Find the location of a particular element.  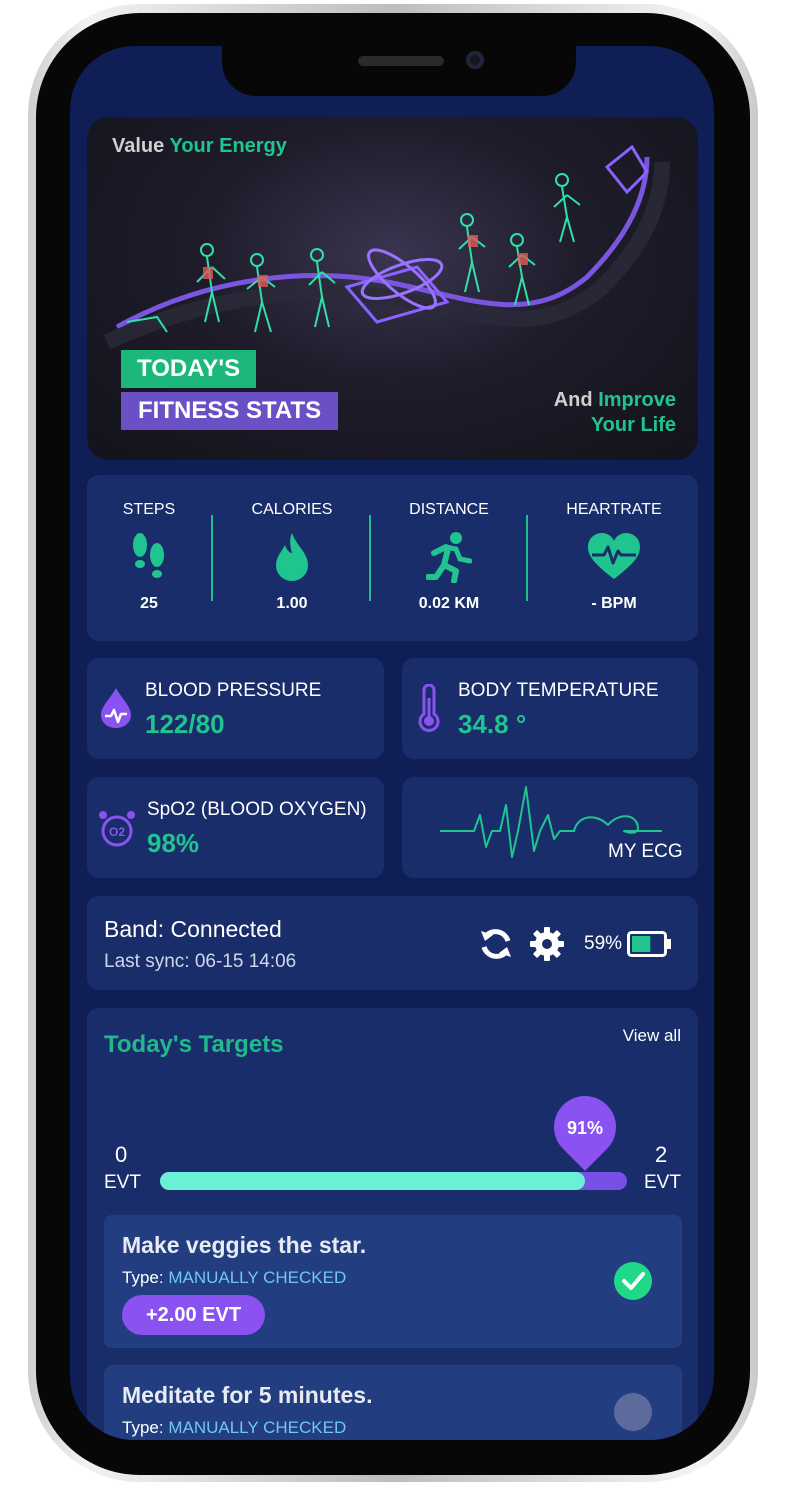

stat-calories: CALORIES 1.00 is located at coordinates (292, 558).